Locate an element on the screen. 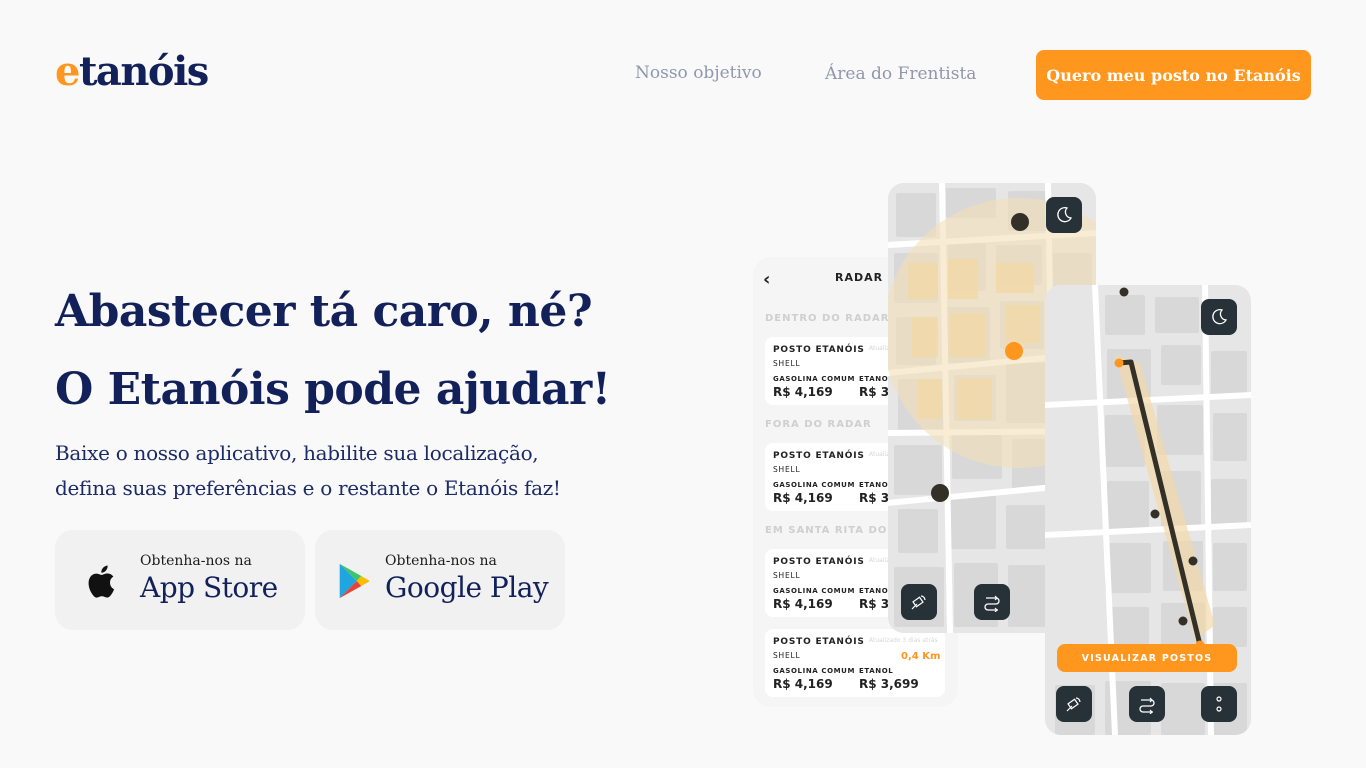  google-play-small-label: Obtenha-nos na is located at coordinates (441, 561).